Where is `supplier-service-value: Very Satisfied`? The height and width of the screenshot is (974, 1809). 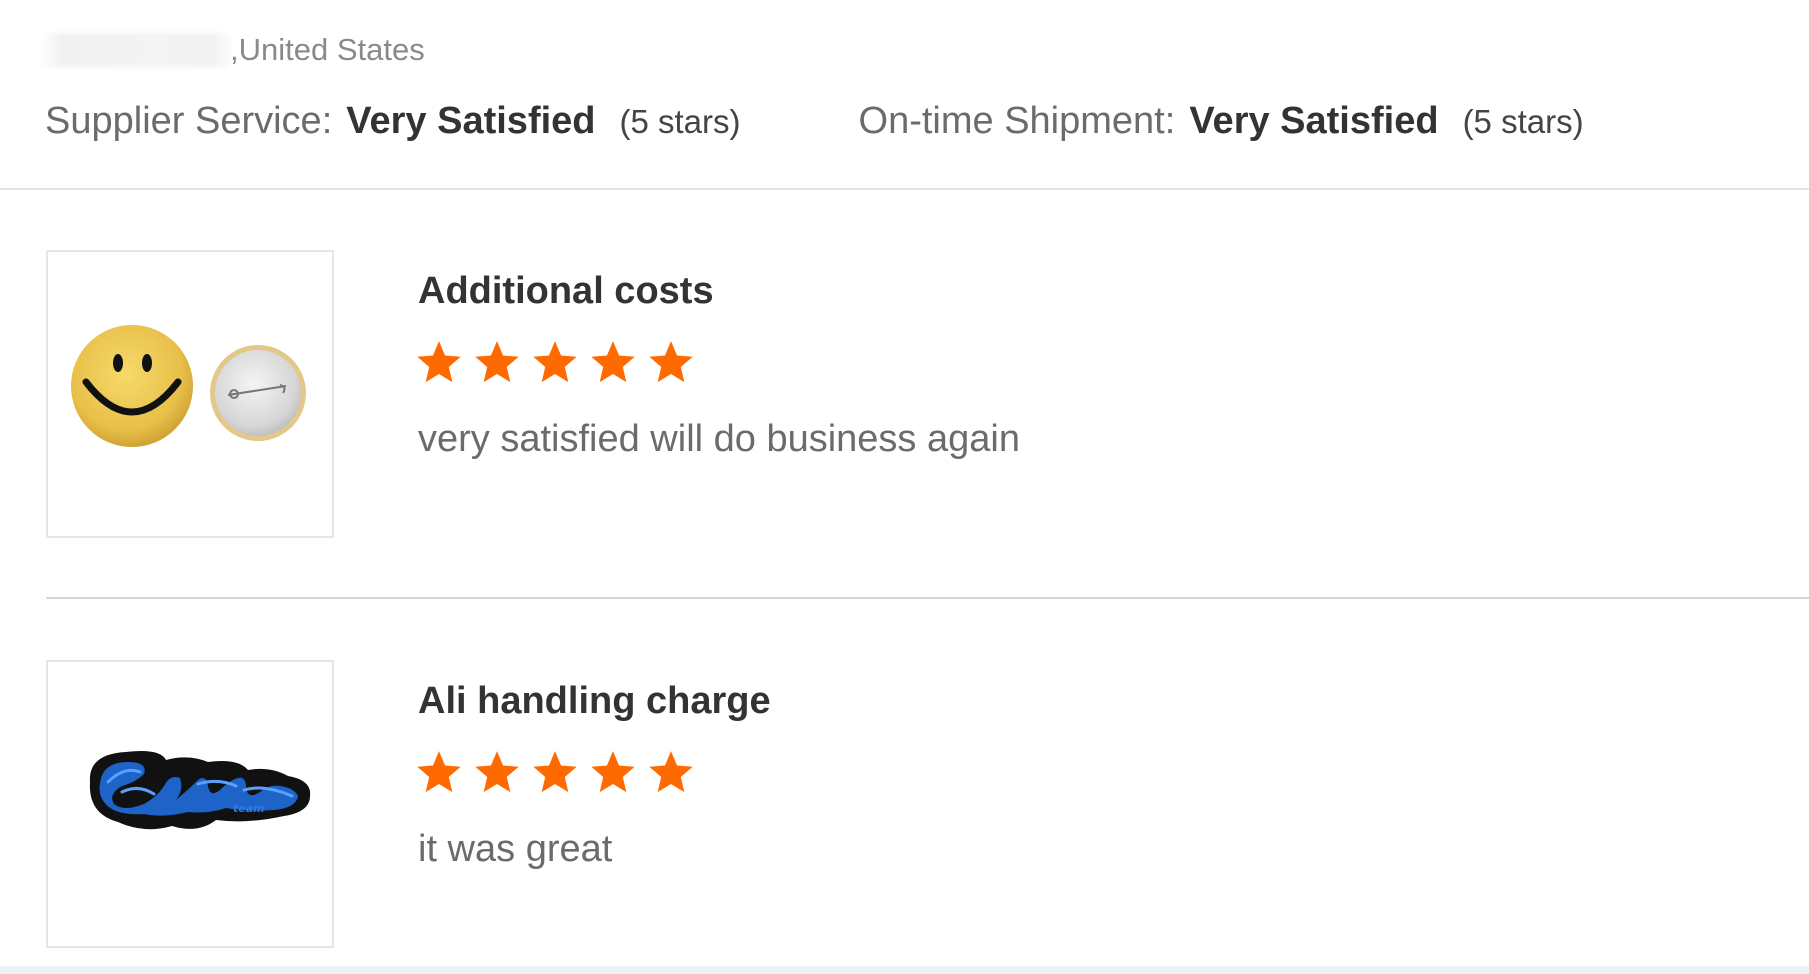
supplier-service-value: Very Satisfied is located at coordinates (471, 120).